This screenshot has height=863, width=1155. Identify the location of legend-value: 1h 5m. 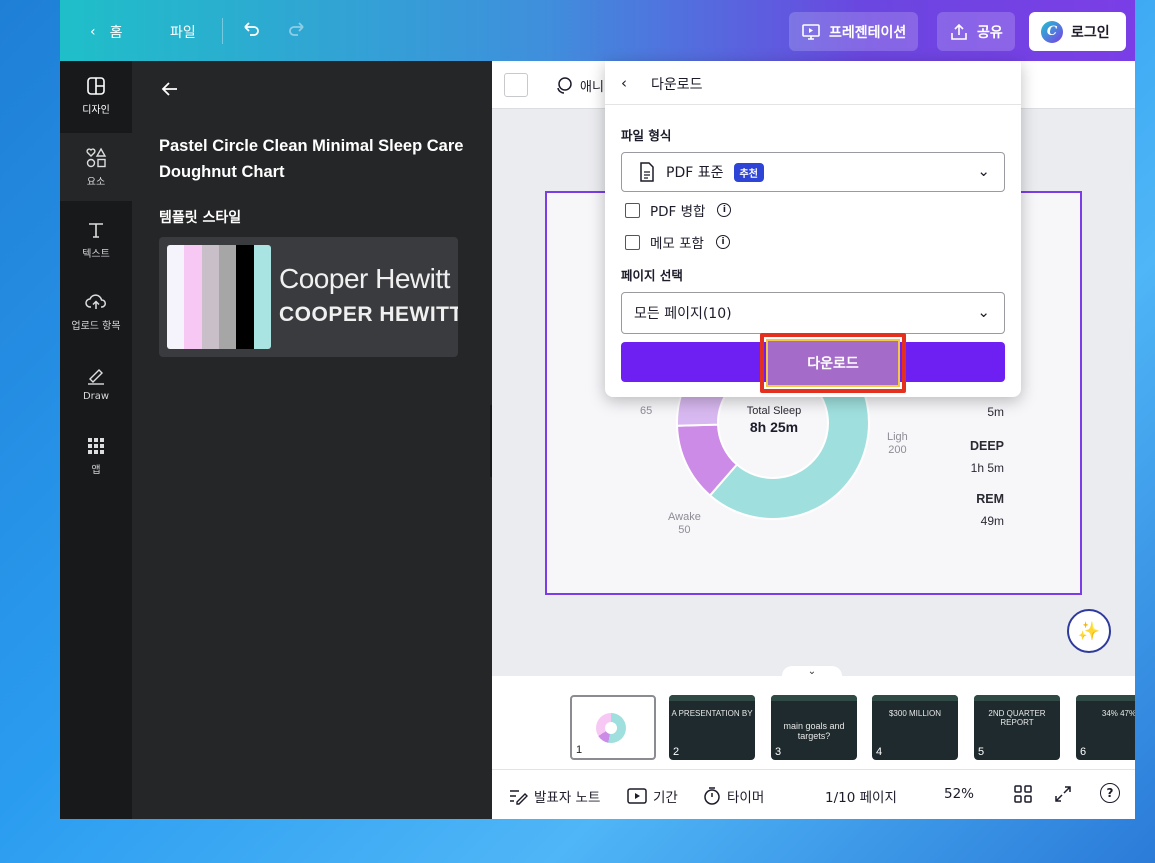
(987, 468).